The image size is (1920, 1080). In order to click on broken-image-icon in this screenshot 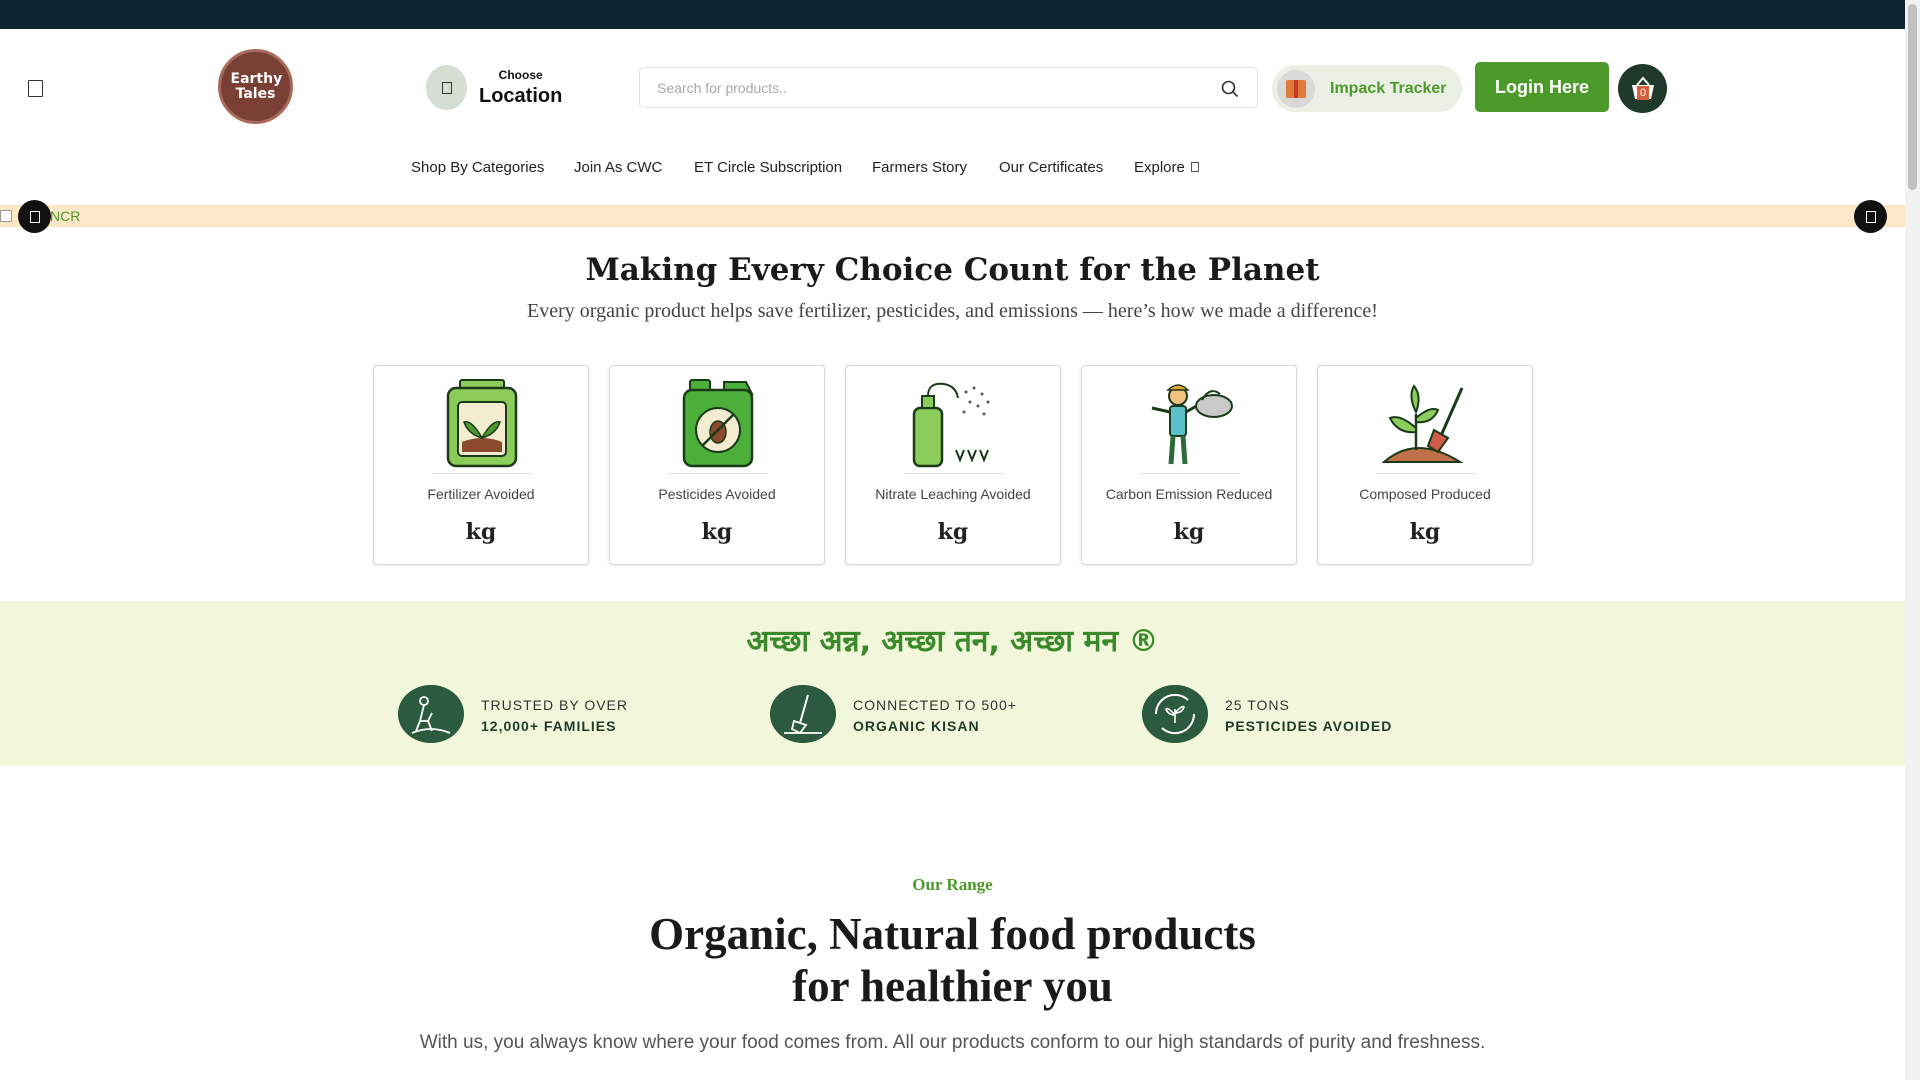, I will do `click(6, 216)`.